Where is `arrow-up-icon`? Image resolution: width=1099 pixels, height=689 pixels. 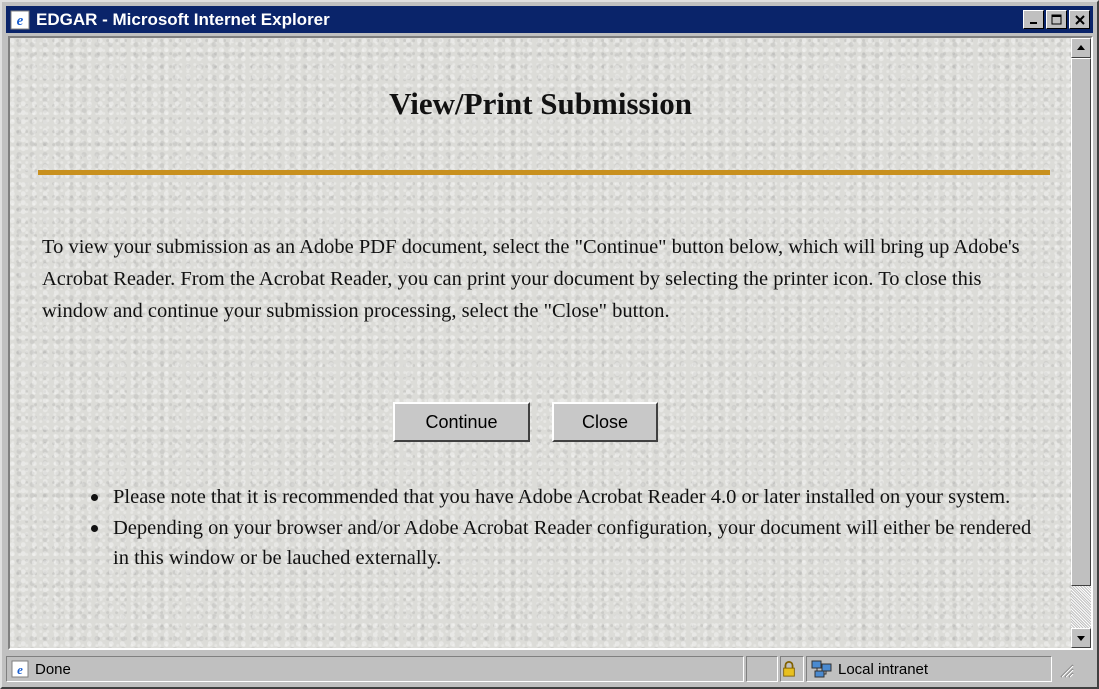 arrow-up-icon is located at coordinates (1081, 47).